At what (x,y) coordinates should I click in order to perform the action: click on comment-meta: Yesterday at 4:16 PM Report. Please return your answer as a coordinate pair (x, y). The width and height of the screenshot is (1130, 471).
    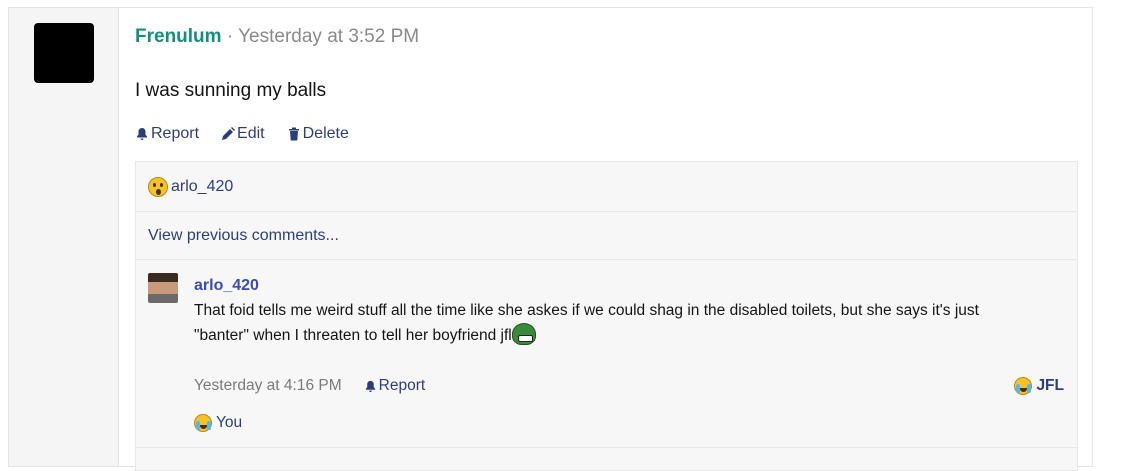
    Looking at the image, I should click on (309, 386).